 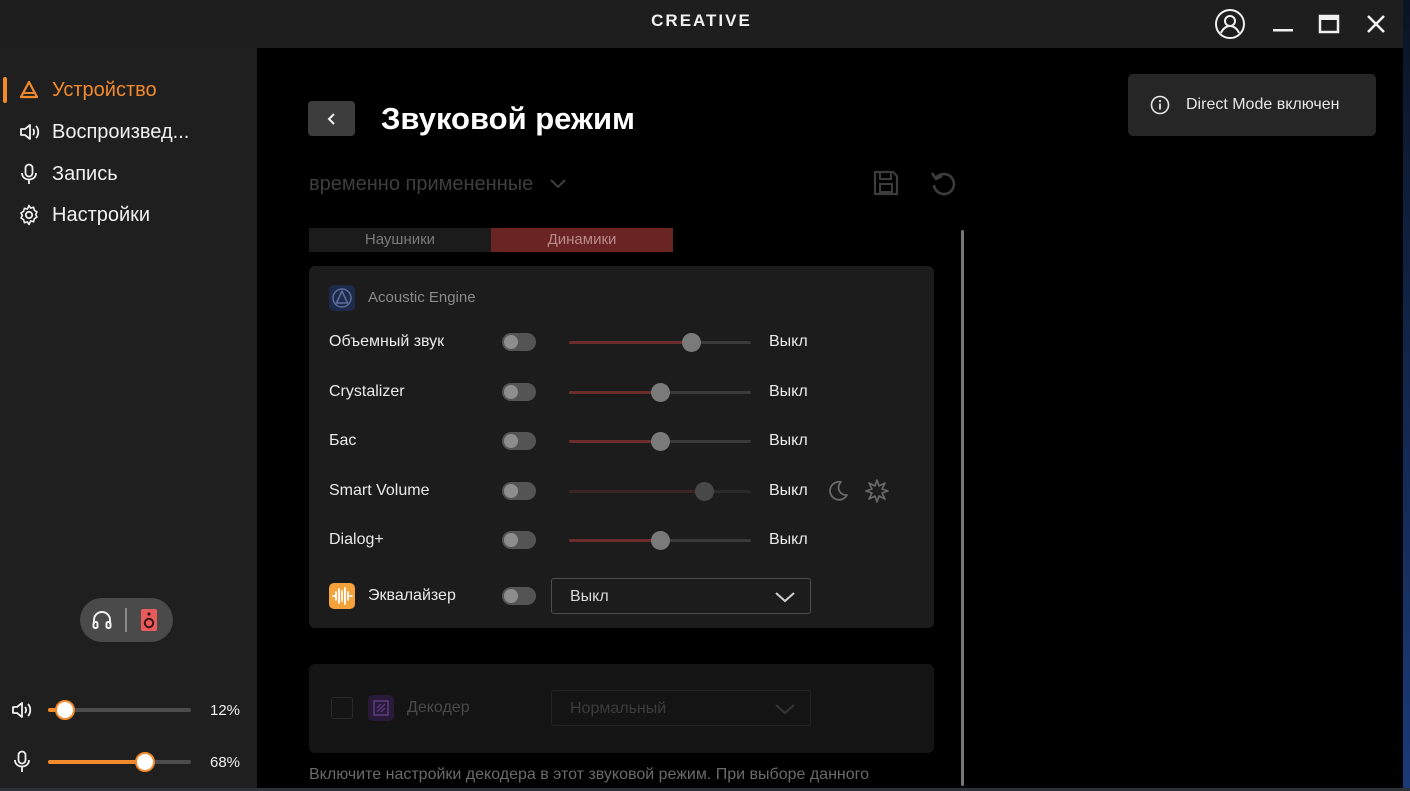 What do you see at coordinates (412, 595) in the screenshot?
I see `setting-label: Эквалайзер` at bounding box center [412, 595].